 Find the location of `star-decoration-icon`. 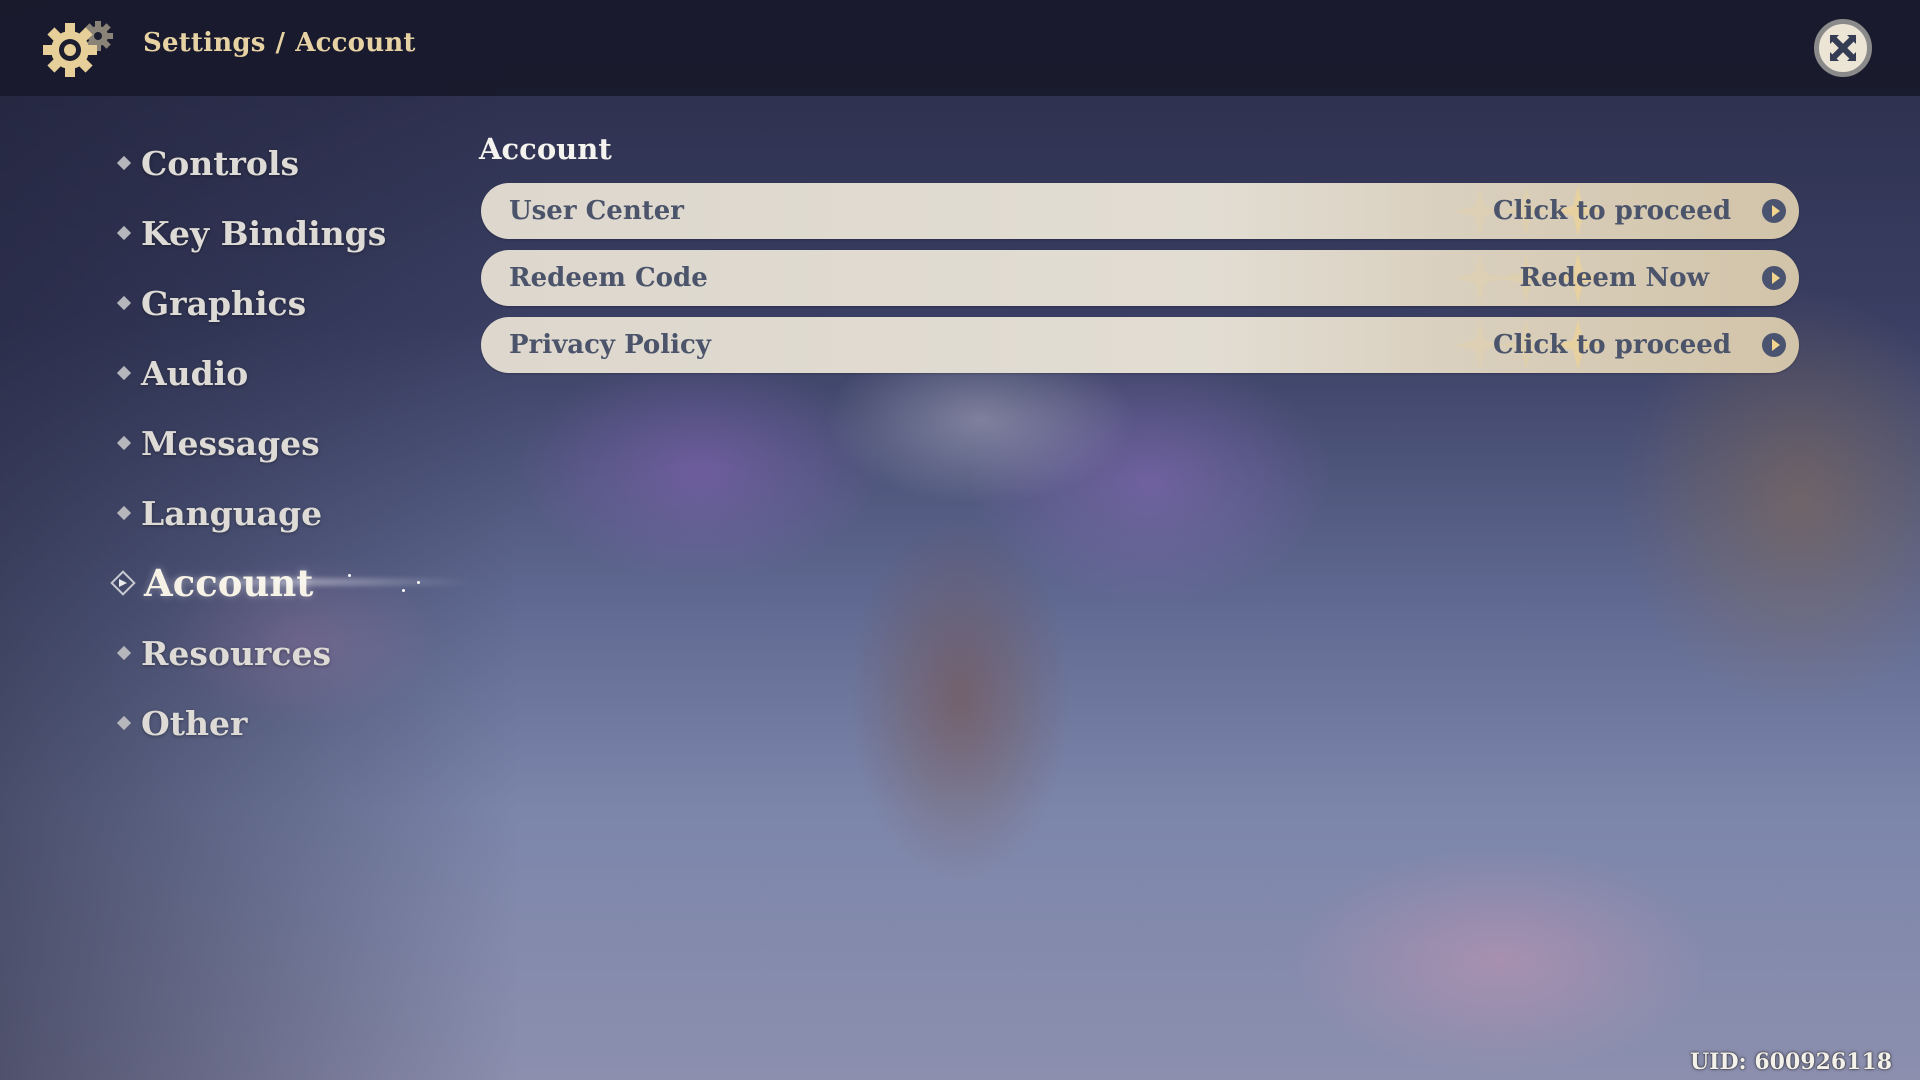

star-decoration-icon is located at coordinates (1480, 278).